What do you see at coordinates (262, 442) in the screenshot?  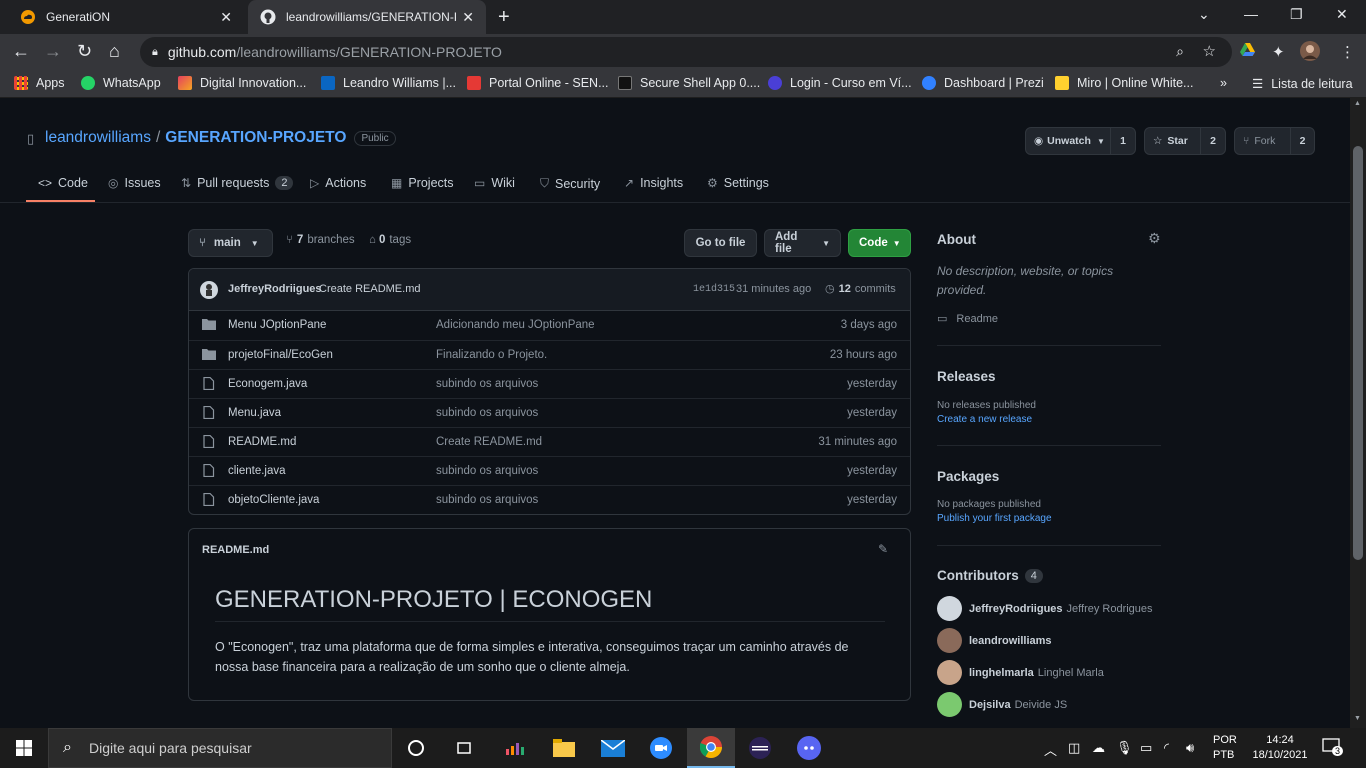 I see `file-name: README.md` at bounding box center [262, 442].